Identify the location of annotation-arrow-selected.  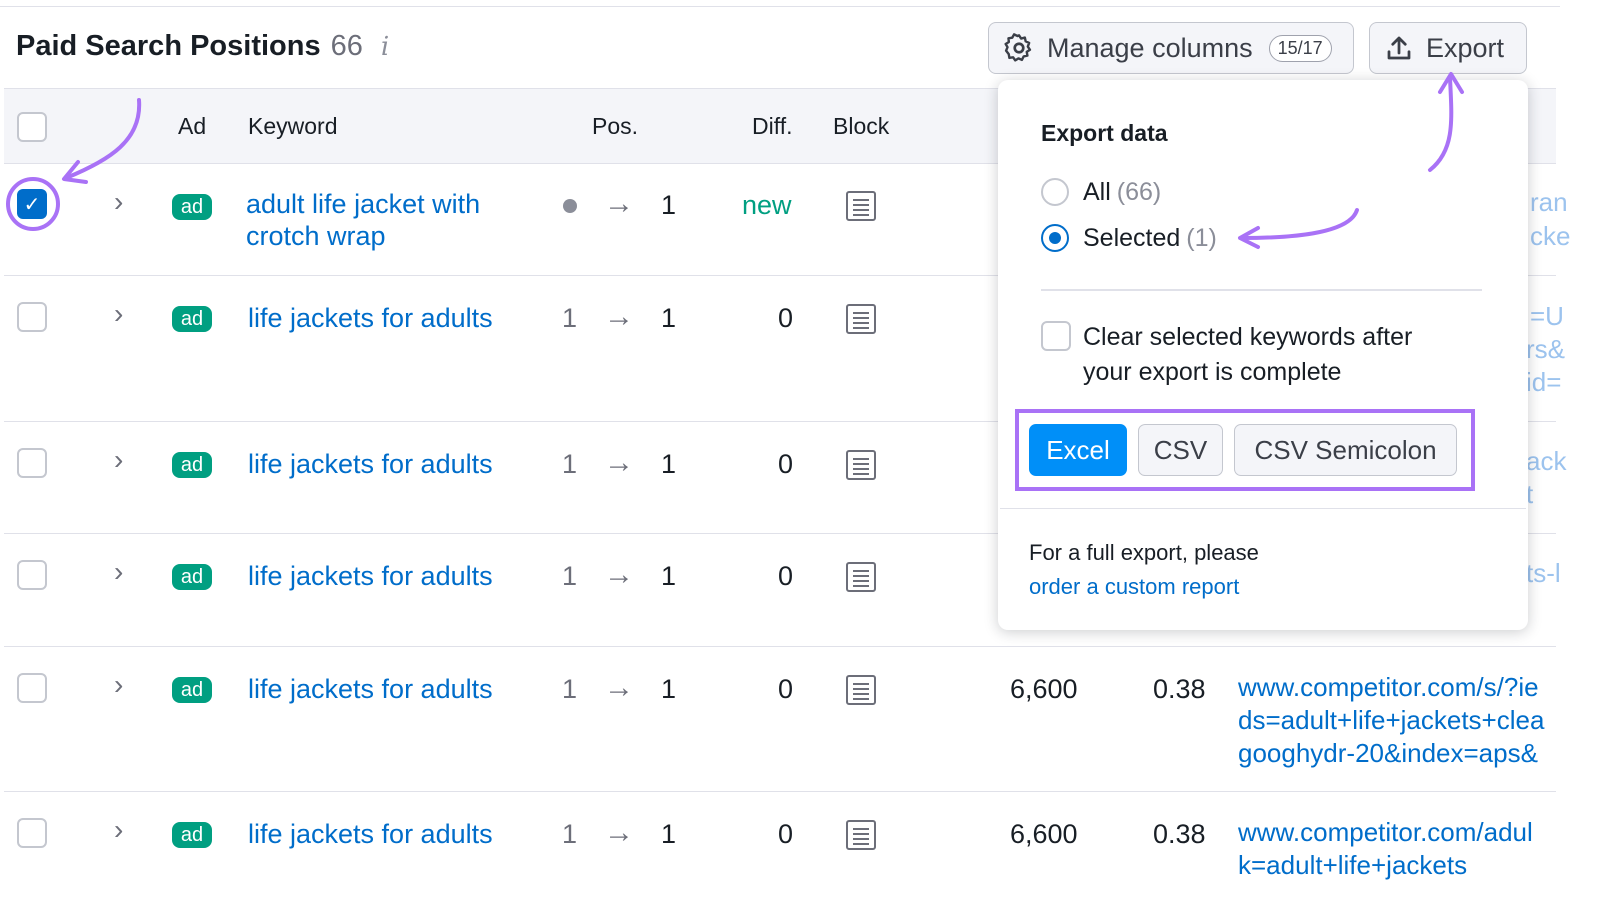
(1299, 224).